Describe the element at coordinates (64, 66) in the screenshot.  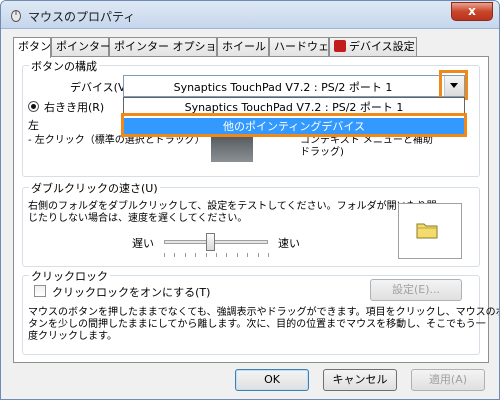
I see `button-config-label: ボタンの構成` at that location.